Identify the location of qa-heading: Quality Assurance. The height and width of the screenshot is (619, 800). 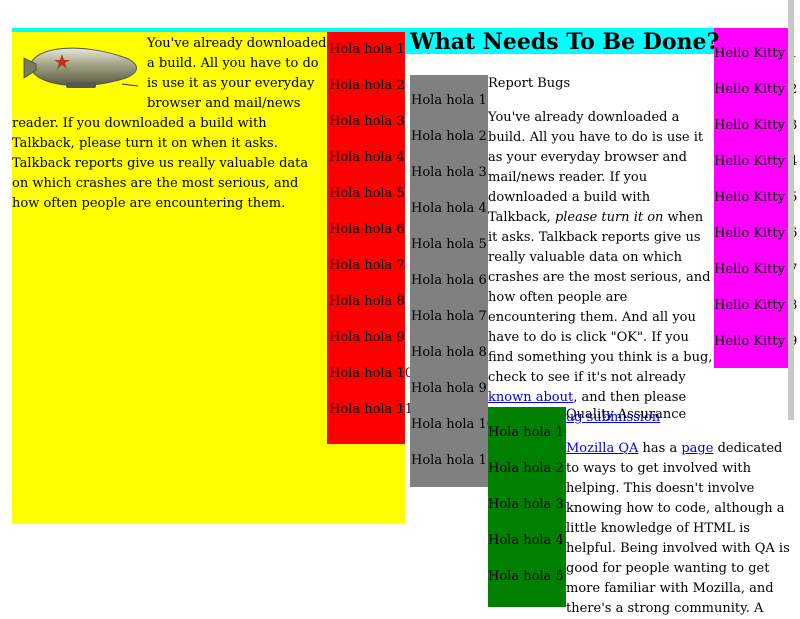
(626, 414).